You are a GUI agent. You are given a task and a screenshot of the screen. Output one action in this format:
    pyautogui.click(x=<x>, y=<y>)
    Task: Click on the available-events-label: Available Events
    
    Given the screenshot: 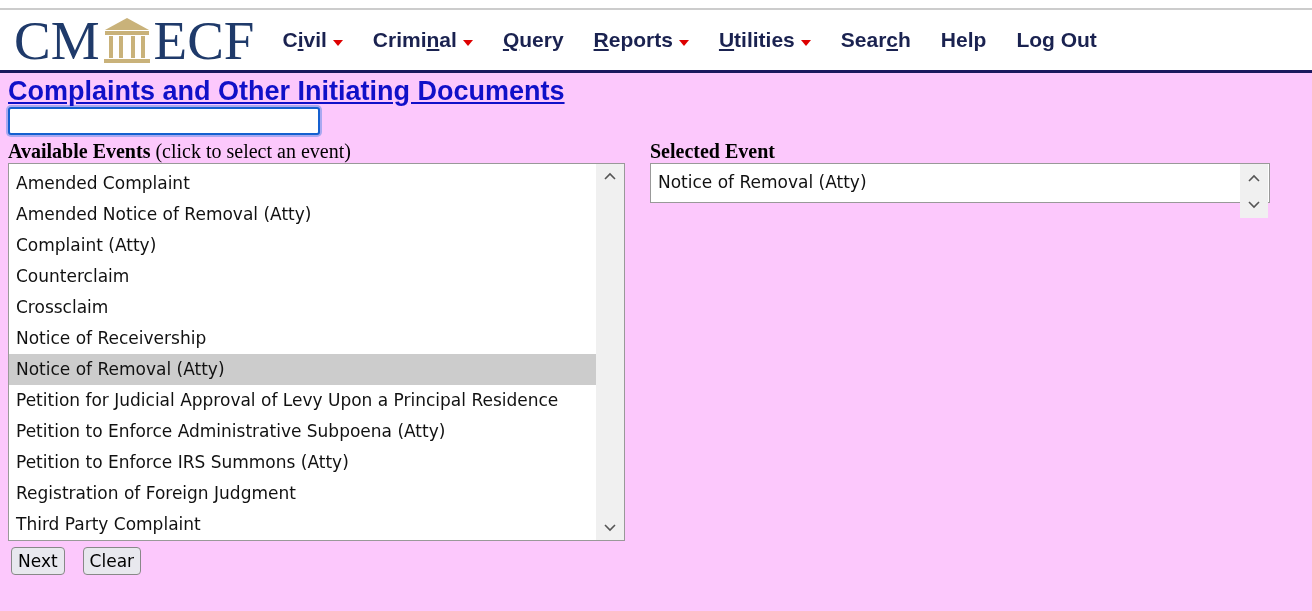 What is the action you would take?
    pyautogui.click(x=79, y=151)
    